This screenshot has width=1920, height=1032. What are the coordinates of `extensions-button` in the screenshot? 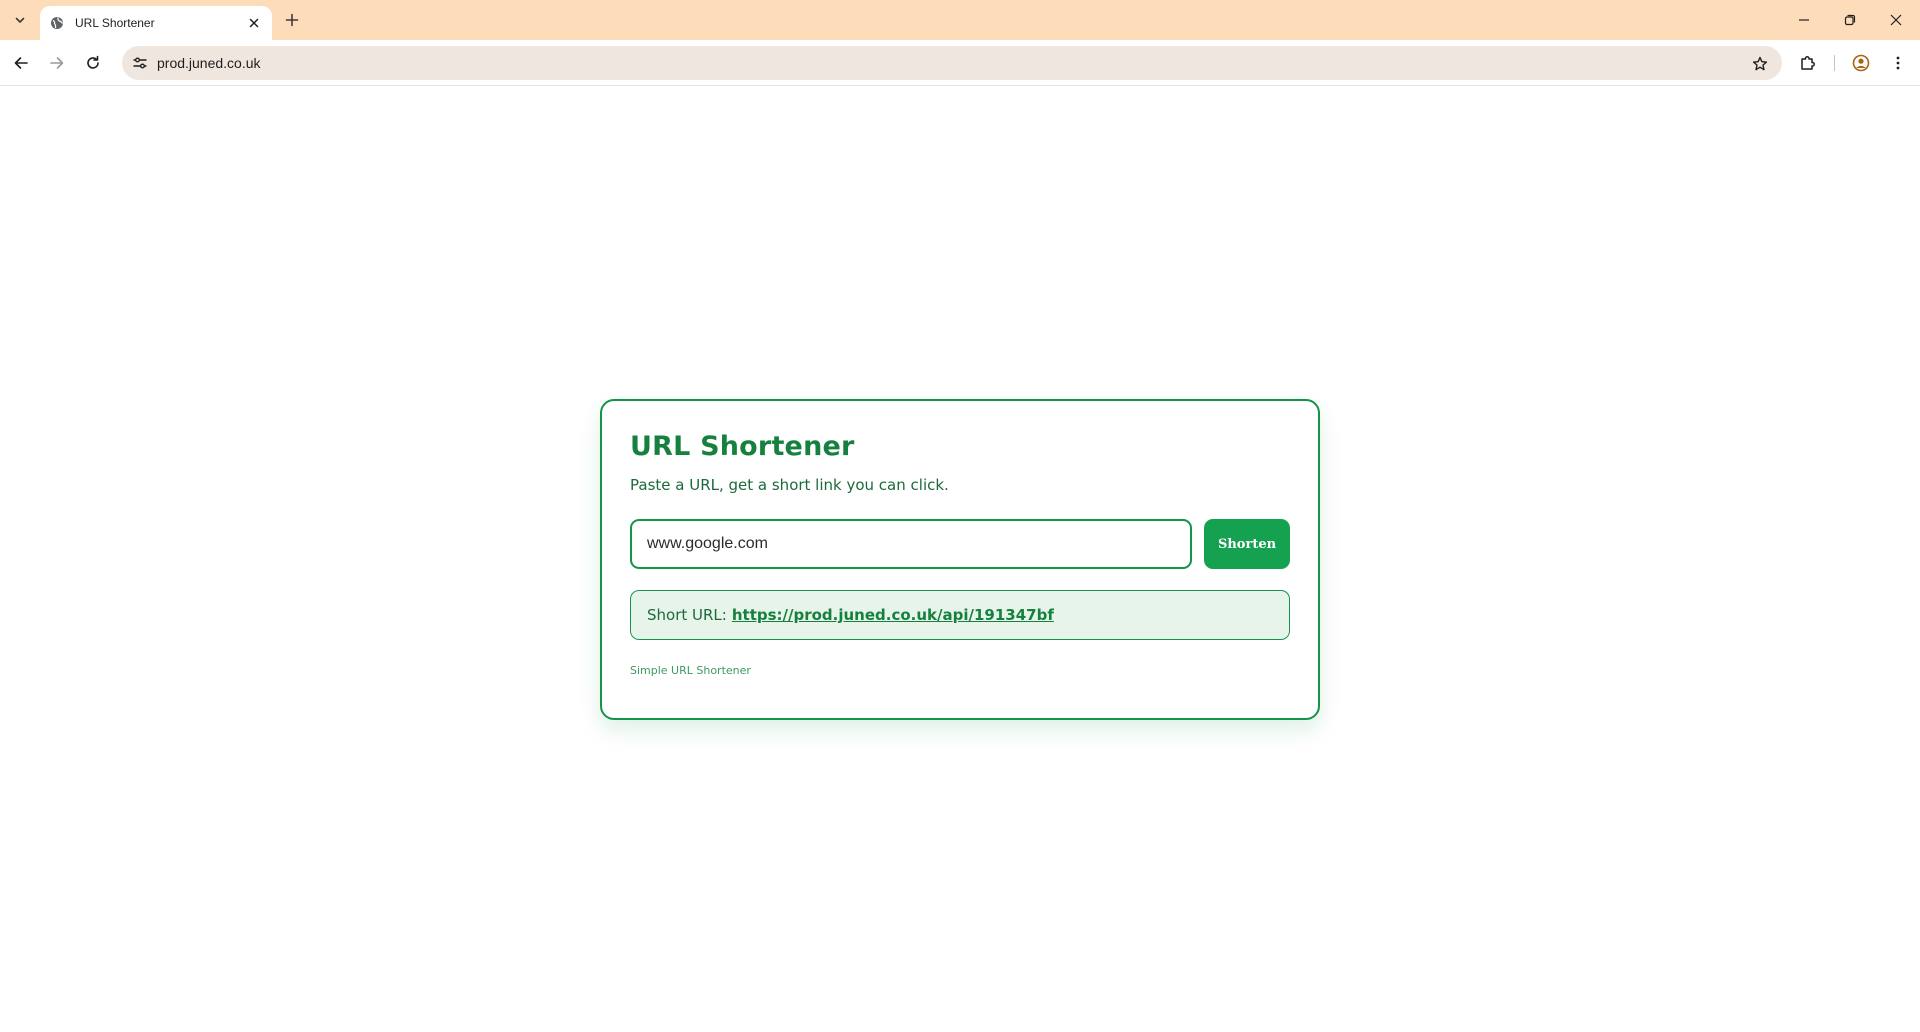 It's located at (1808, 63).